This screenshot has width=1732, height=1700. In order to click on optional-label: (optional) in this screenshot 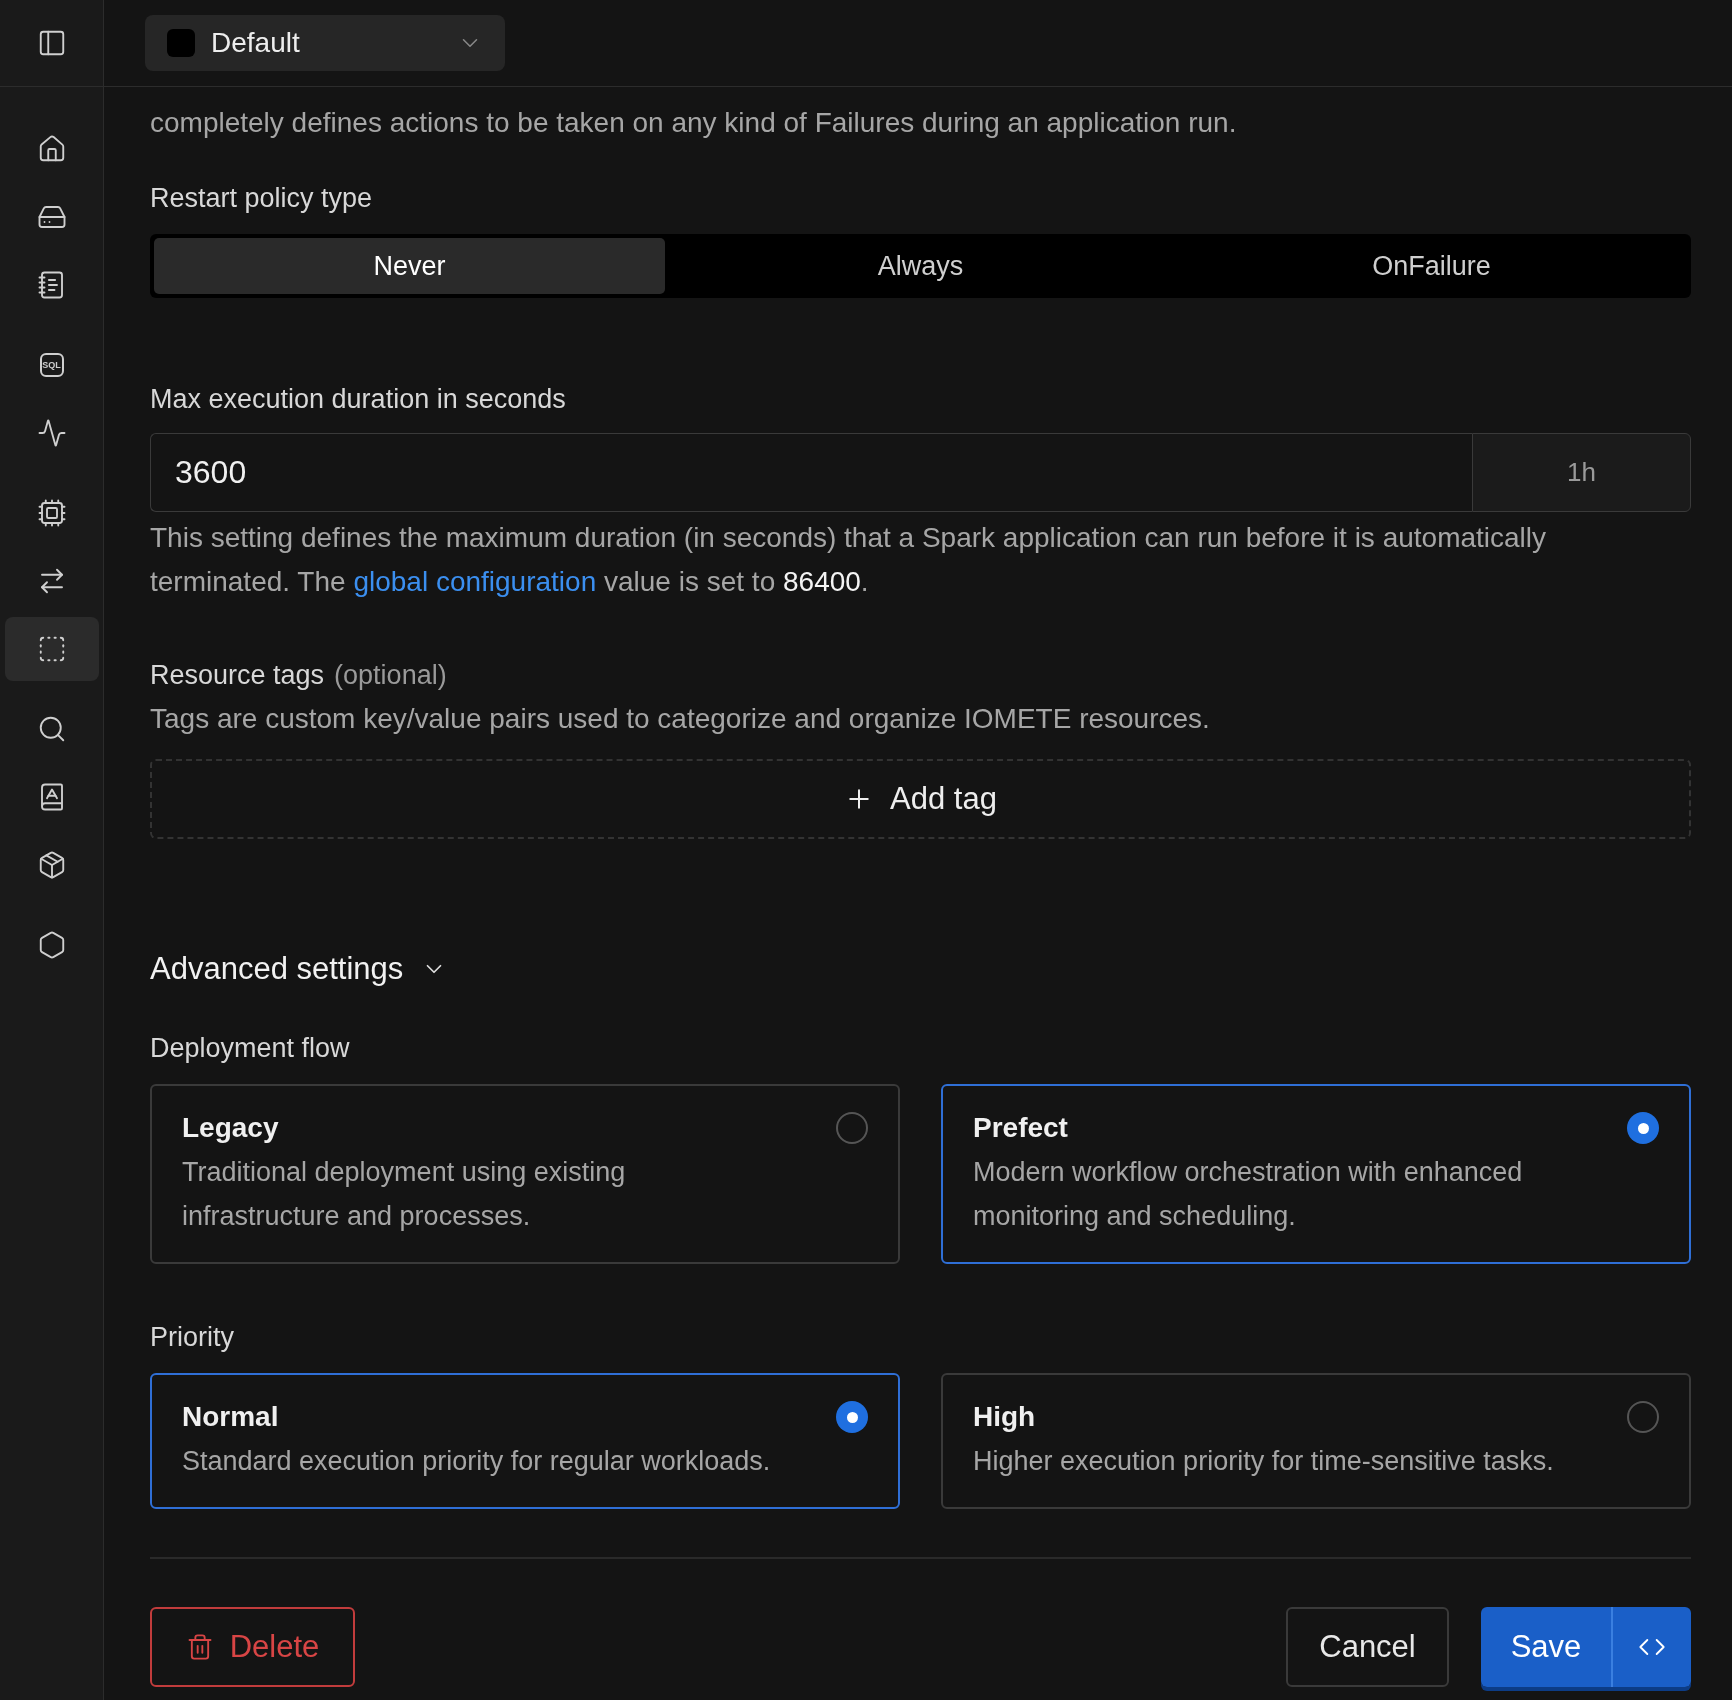, I will do `click(390, 675)`.